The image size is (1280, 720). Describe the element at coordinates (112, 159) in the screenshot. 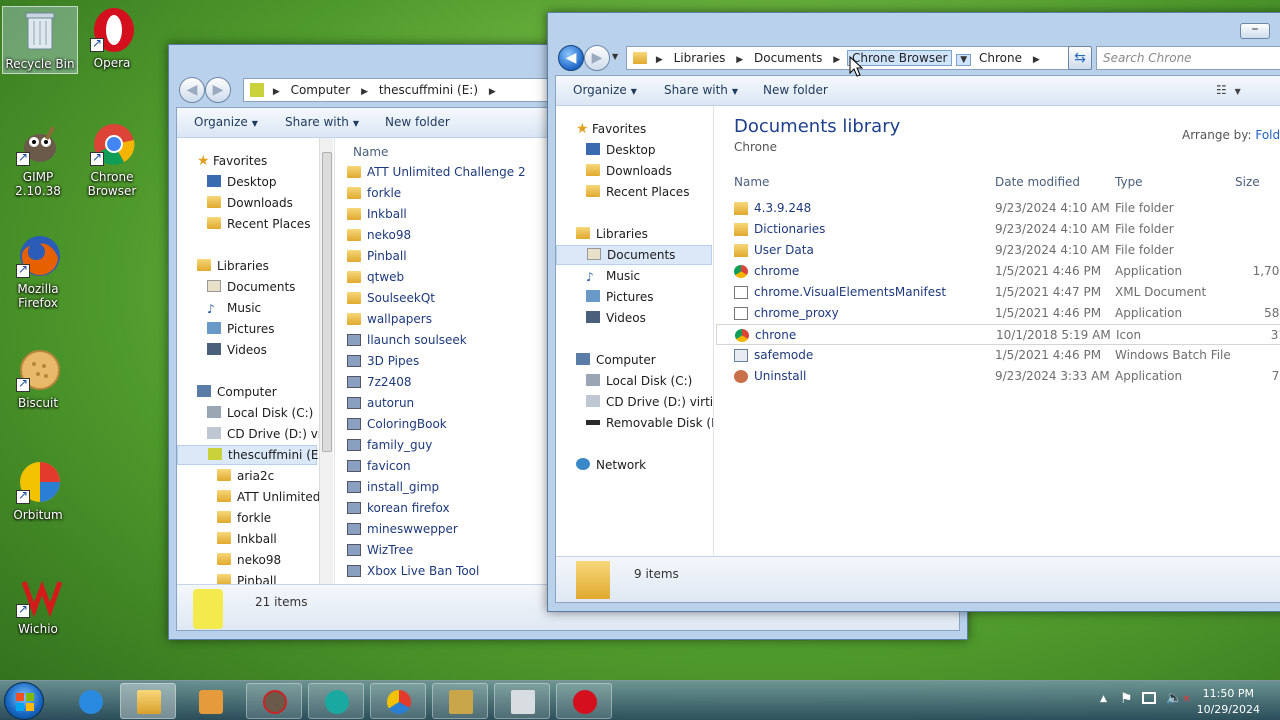

I see `desktop-icon-chrone-browser: Chrone Browser` at that location.